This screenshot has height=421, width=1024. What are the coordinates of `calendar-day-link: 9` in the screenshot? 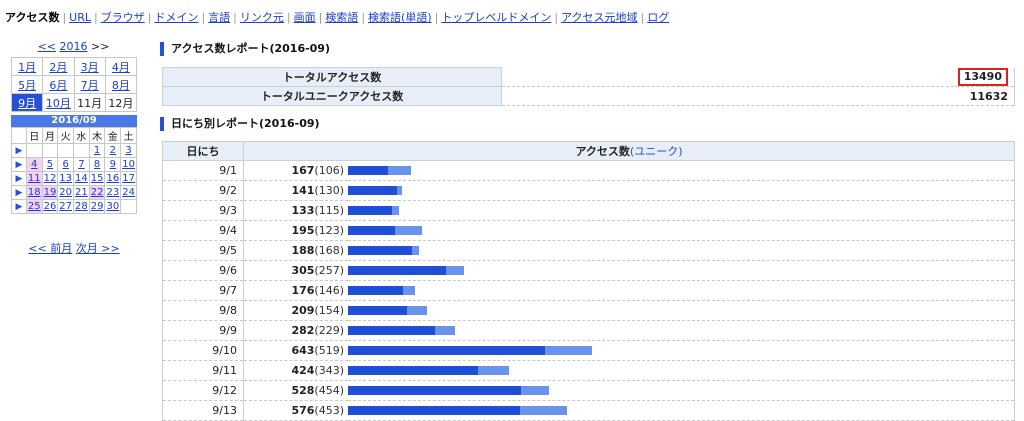 It's located at (113, 164).